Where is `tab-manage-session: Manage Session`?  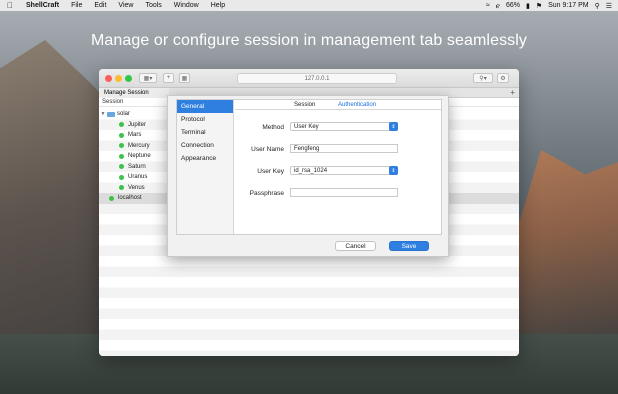 tab-manage-session: Manage Session is located at coordinates (134, 93).